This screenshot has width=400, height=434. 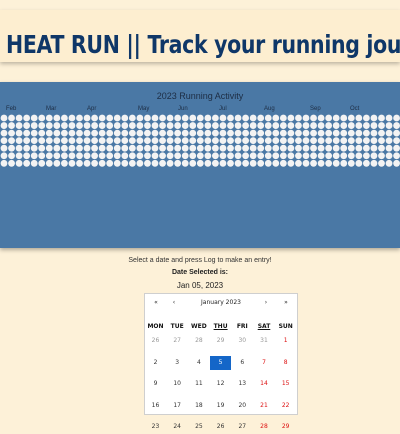 I want to click on calendar-day: 15, so click(x=285, y=384).